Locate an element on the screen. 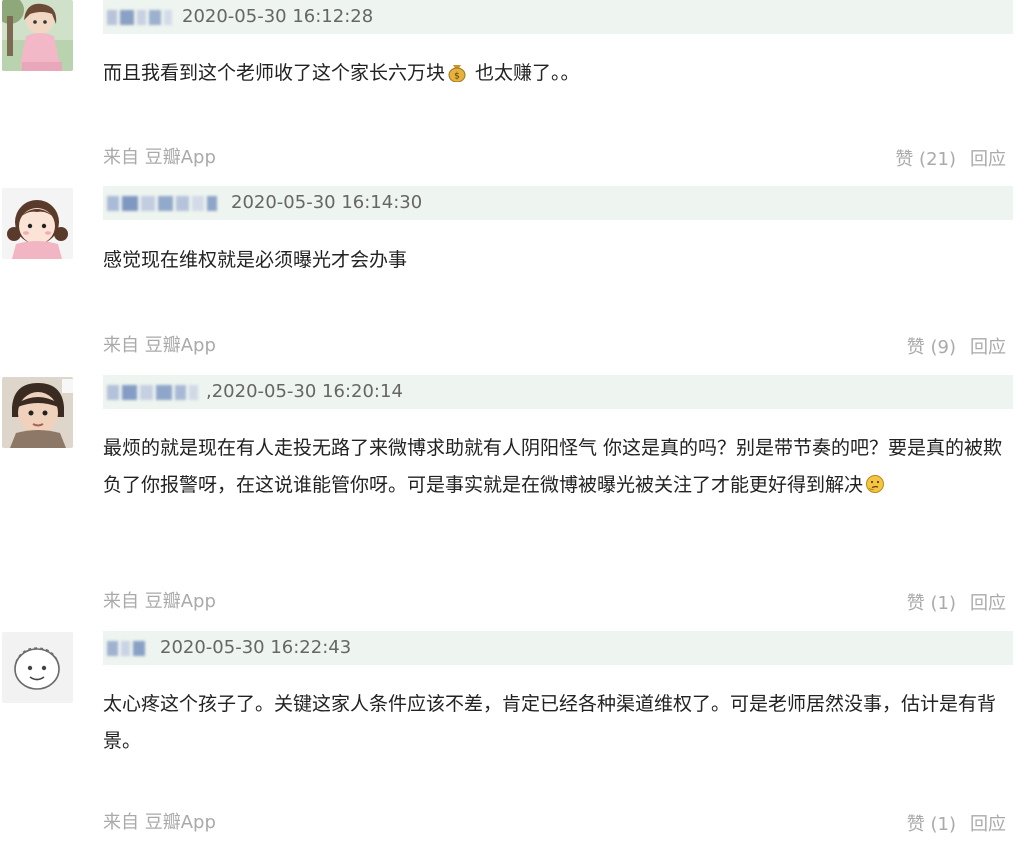  comment-actions: 赞 (21) 回应 is located at coordinates (950, 160).